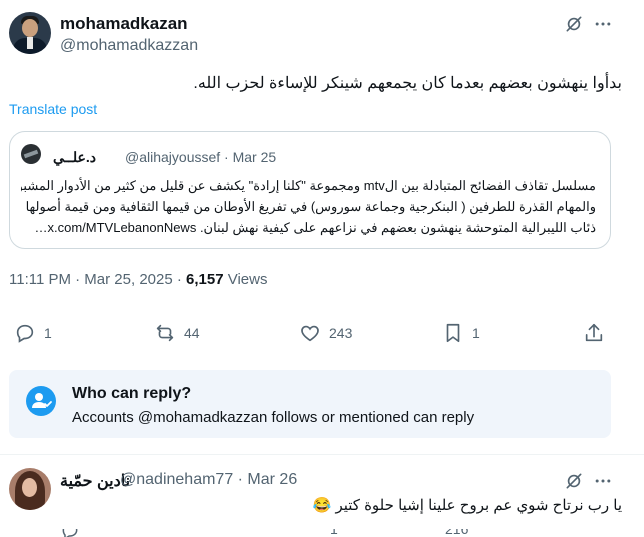 This screenshot has height=537, width=644. Describe the element at coordinates (97, 279) in the screenshot. I see `post-timestamp: 11:11 PM · Mar 25, 2025 ·` at that location.